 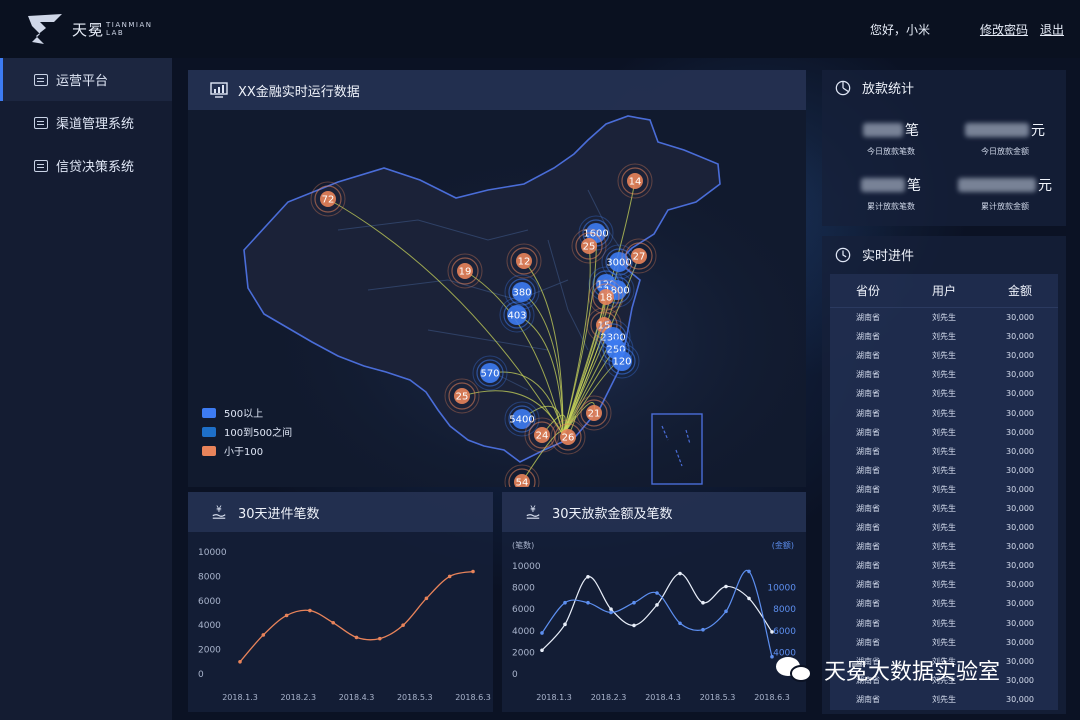 What do you see at coordinates (891, 151) in the screenshot?
I see `stat-label: 今日放款笔数` at bounding box center [891, 151].